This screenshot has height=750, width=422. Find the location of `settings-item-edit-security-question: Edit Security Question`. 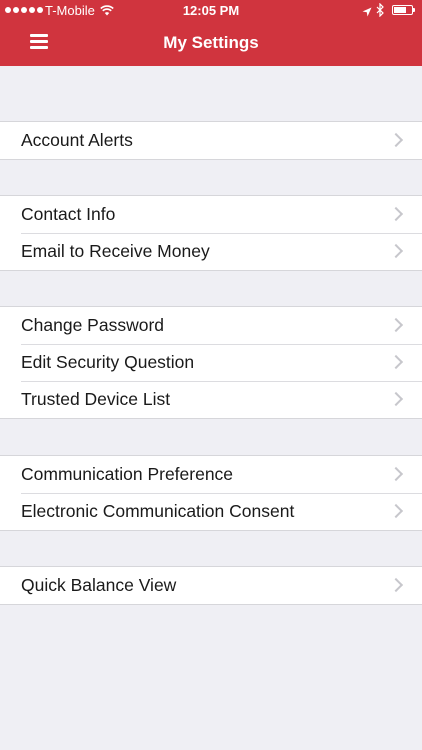

settings-item-edit-security-question: Edit Security Question is located at coordinates (211, 362).